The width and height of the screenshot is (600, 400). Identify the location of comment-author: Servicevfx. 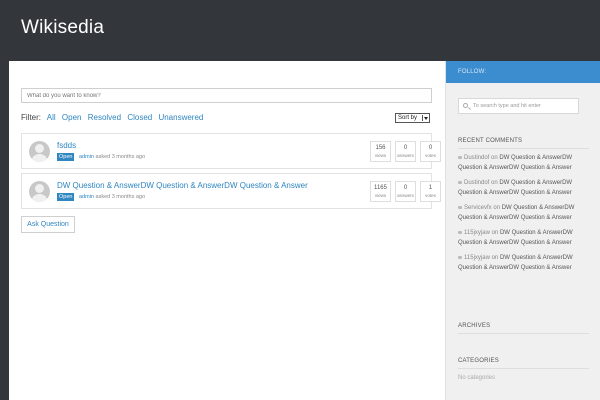
(478, 208).